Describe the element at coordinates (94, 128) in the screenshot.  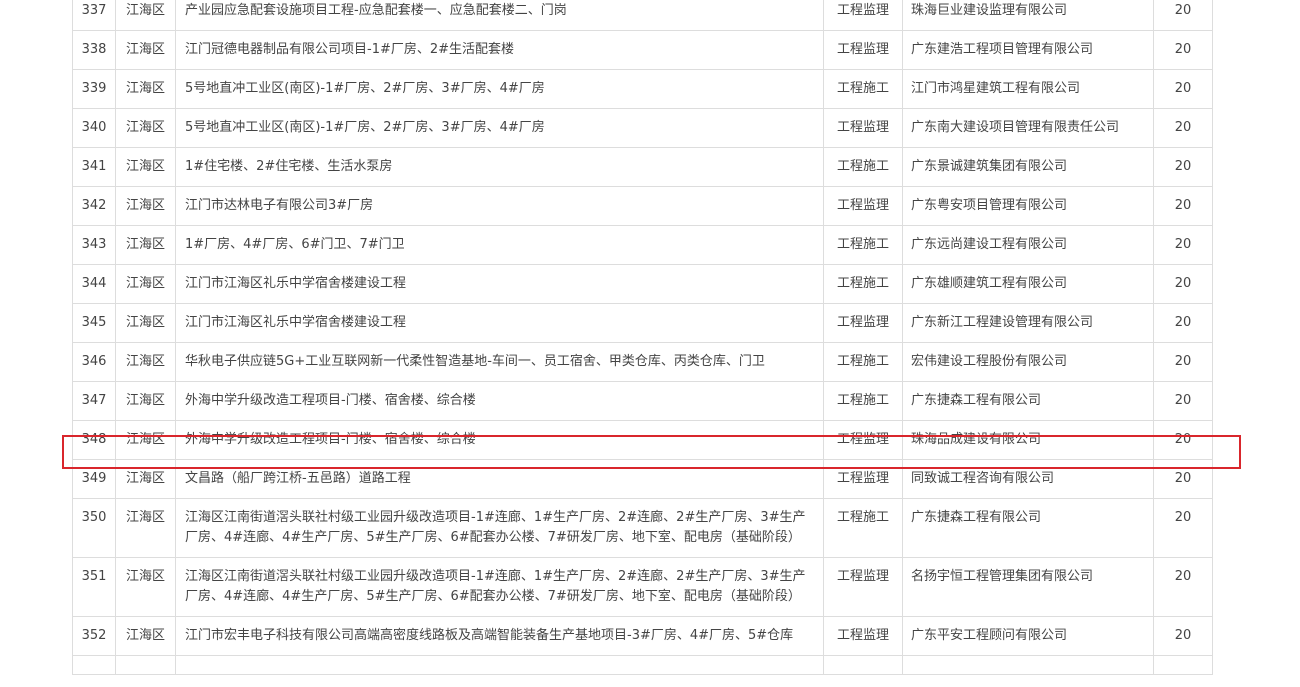
I see `row-number-cell: 340` at that location.